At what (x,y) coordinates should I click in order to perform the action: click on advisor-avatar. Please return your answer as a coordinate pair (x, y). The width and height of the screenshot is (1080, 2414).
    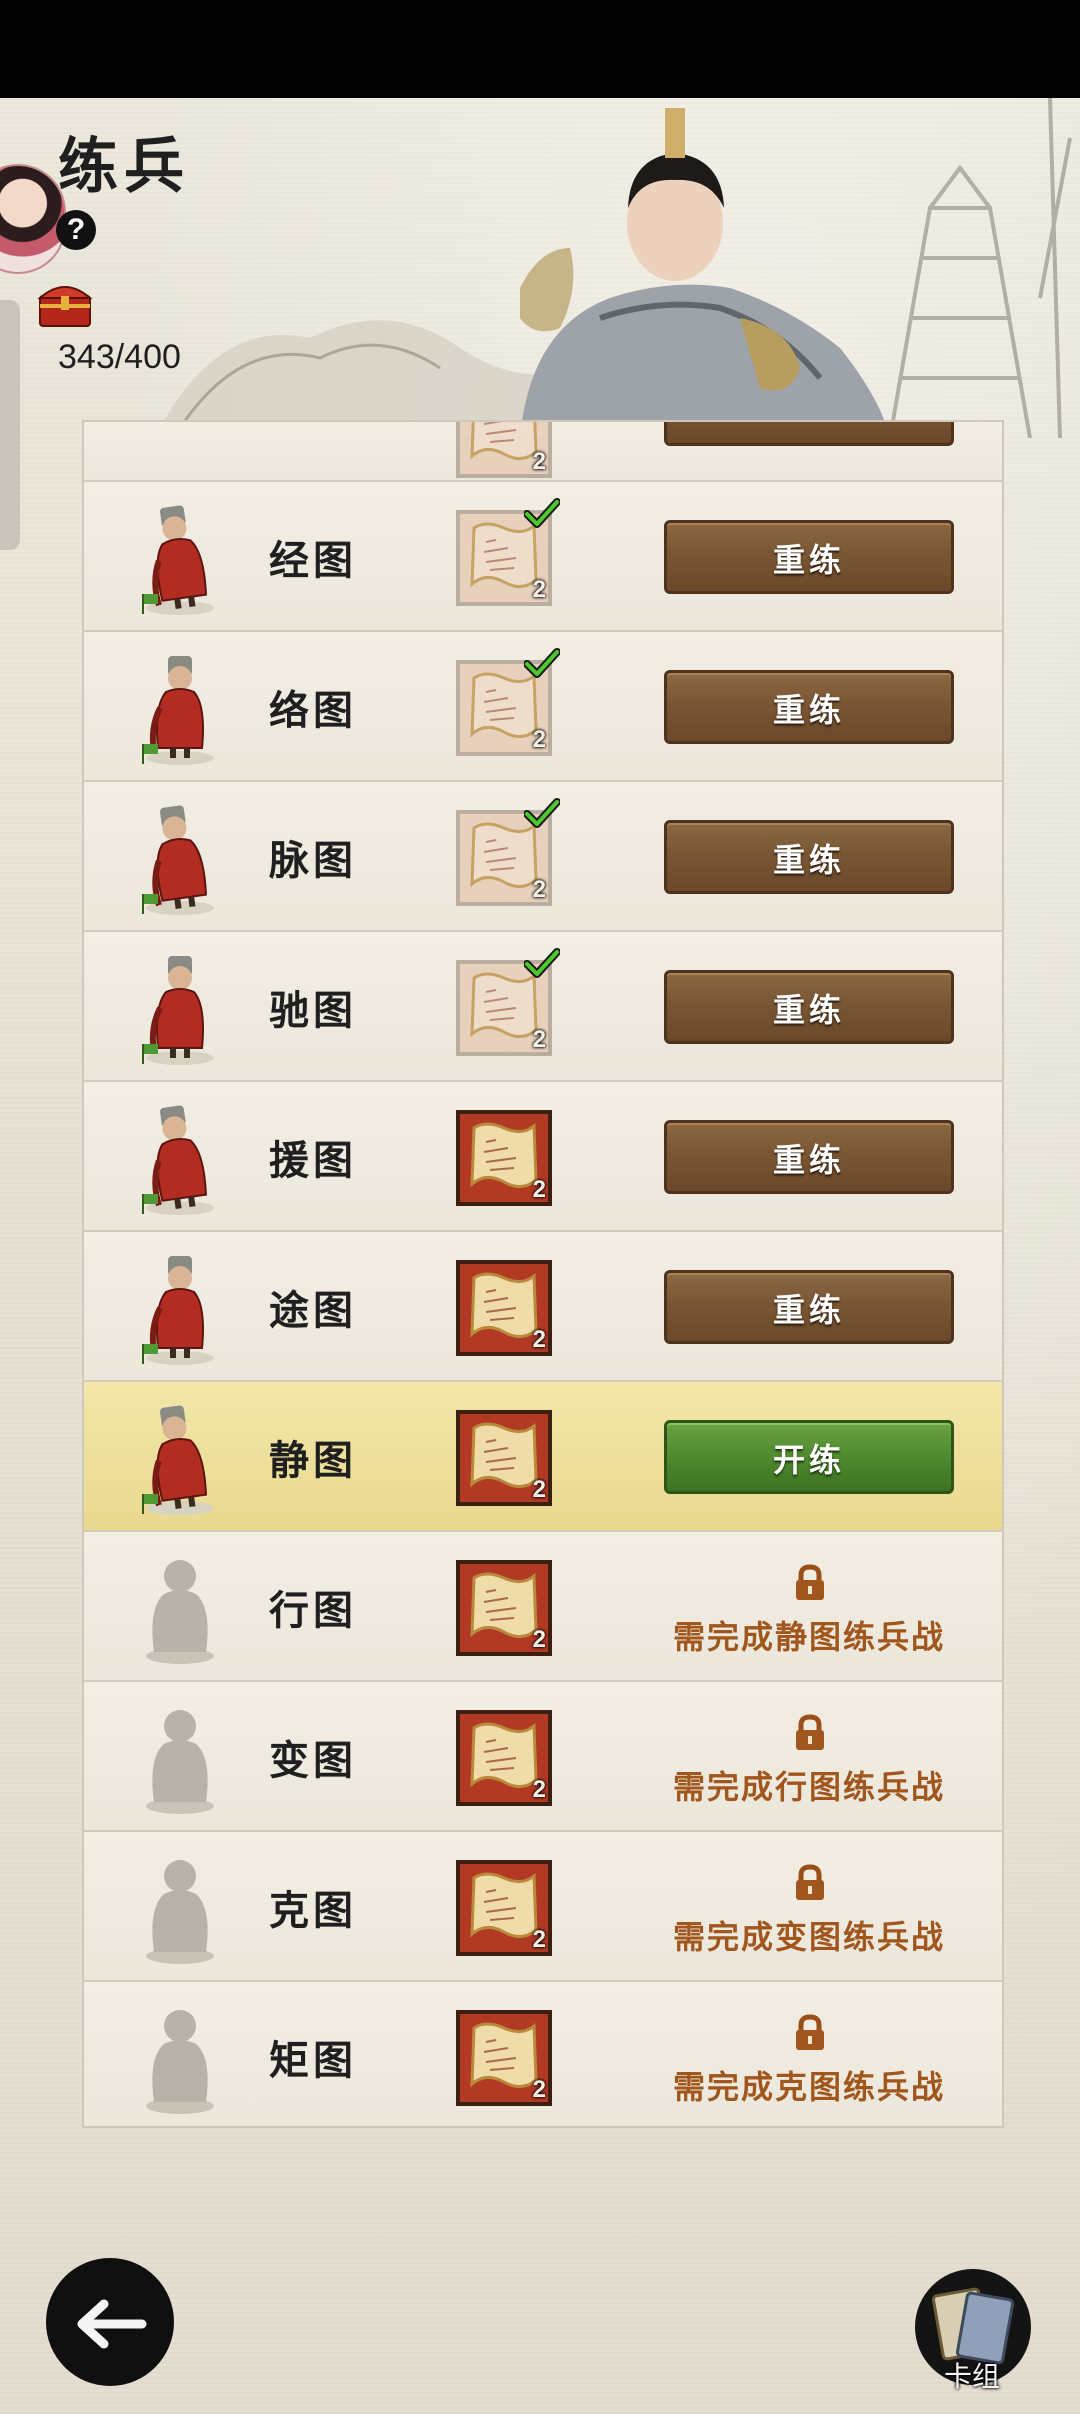
    Looking at the image, I should click on (33, 219).